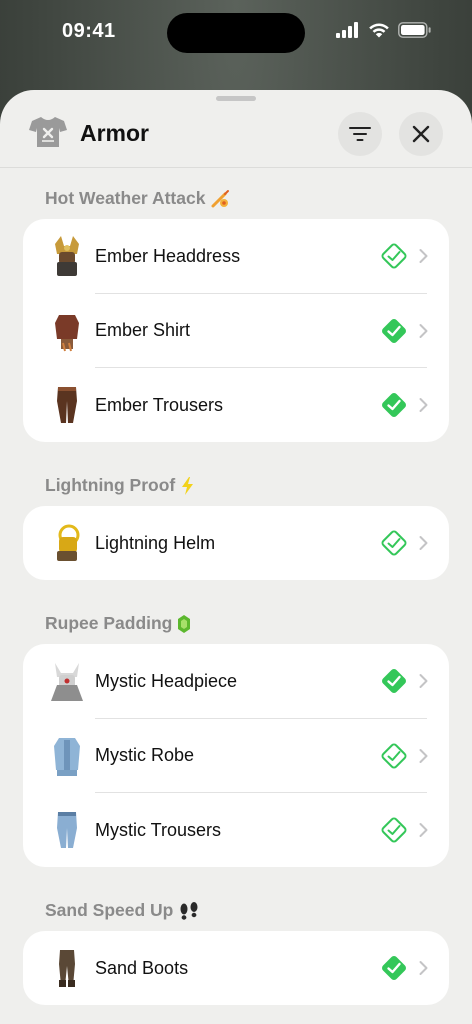 The image size is (472, 1024). What do you see at coordinates (189, 910) in the screenshot?
I see `footprints-icon` at bounding box center [189, 910].